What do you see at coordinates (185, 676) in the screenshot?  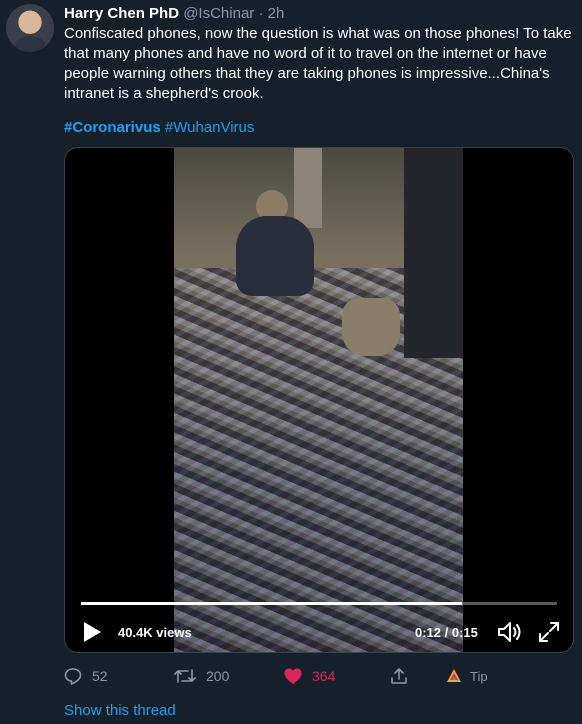 I see `retweet-icon` at bounding box center [185, 676].